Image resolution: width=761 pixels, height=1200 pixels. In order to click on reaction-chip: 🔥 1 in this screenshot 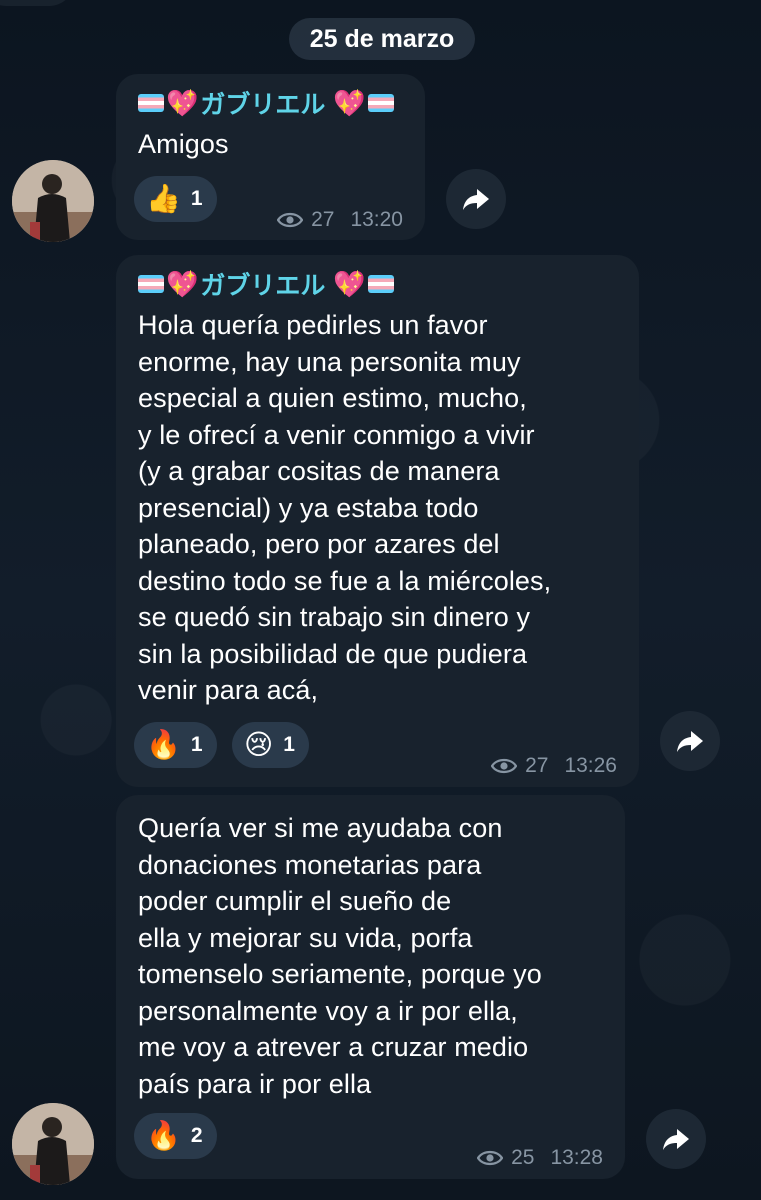, I will do `click(175, 745)`.